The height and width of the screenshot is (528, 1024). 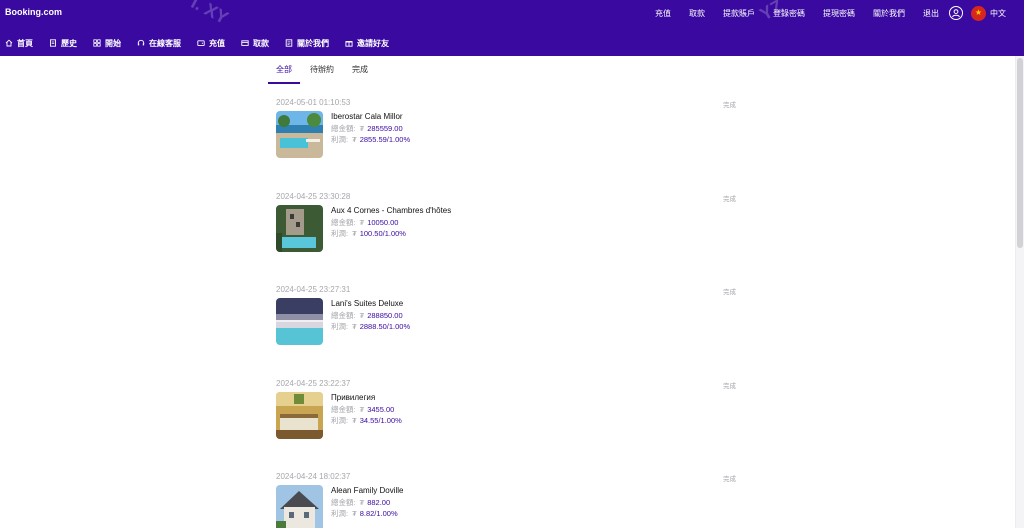 What do you see at coordinates (9, 43) in the screenshot?
I see `home-icon` at bounding box center [9, 43].